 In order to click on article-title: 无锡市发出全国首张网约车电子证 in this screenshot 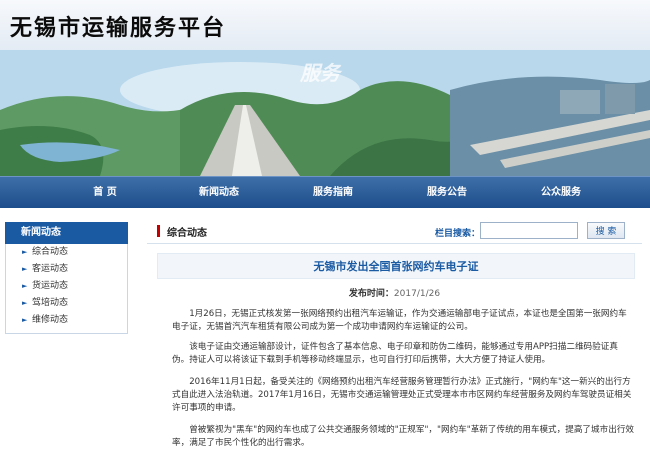, I will do `click(396, 266)`.